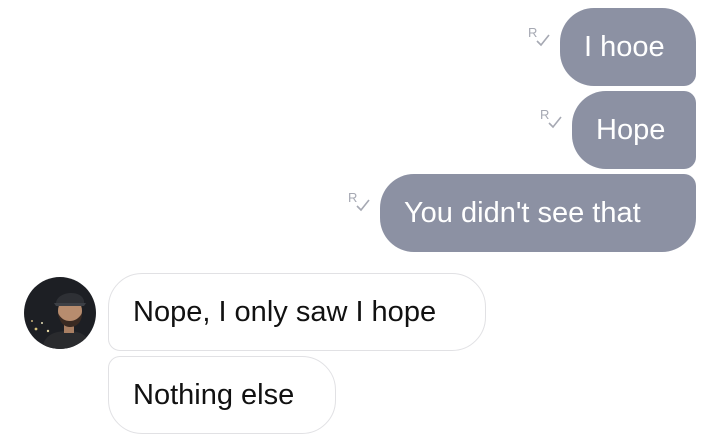 The image size is (720, 443). Describe the element at coordinates (631, 129) in the screenshot. I see `message-text: Hope` at that location.